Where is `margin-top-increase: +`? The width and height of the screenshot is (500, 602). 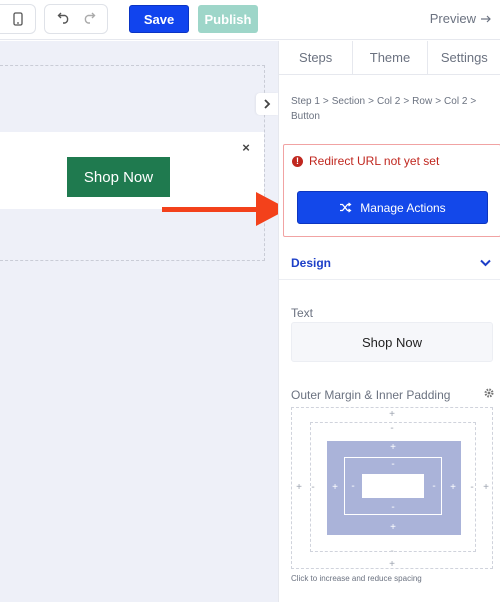
margin-top-increase: + is located at coordinates (392, 415).